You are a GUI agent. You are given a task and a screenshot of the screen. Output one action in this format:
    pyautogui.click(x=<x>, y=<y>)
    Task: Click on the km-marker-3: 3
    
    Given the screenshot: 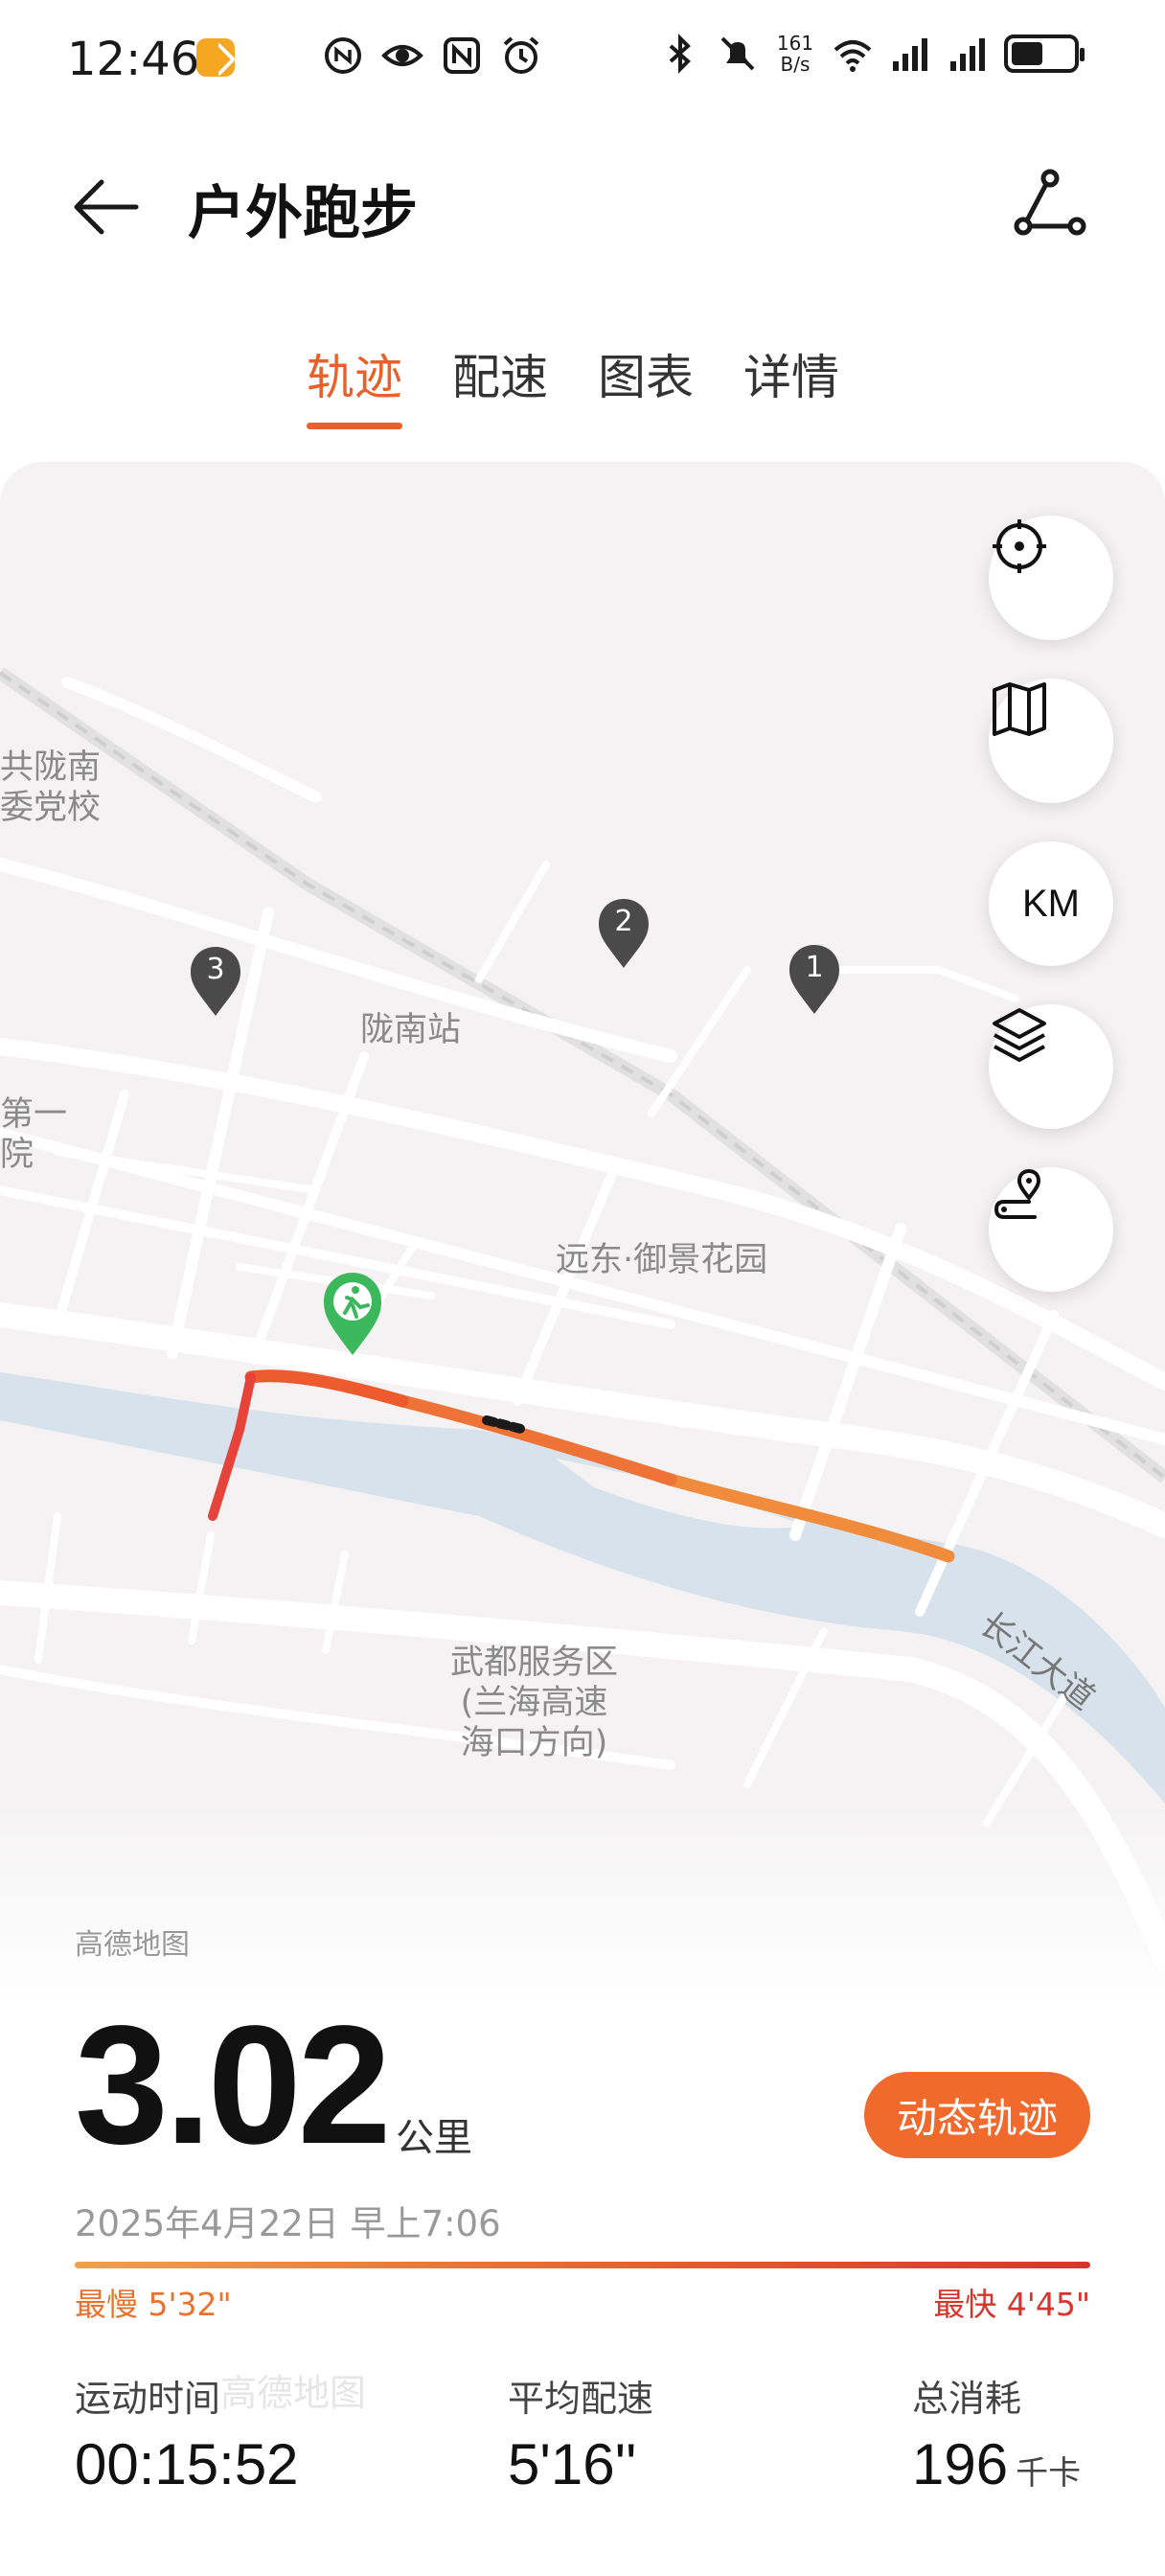 What is the action you would take?
    pyautogui.click(x=216, y=981)
    